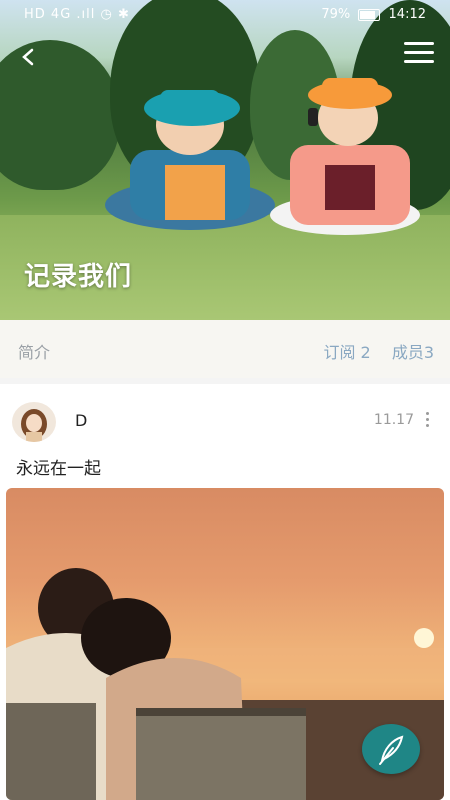  What do you see at coordinates (225, 16) in the screenshot?
I see `status-bar: HD 4G .ıll ◷ ✱ 79% 14:12` at bounding box center [225, 16].